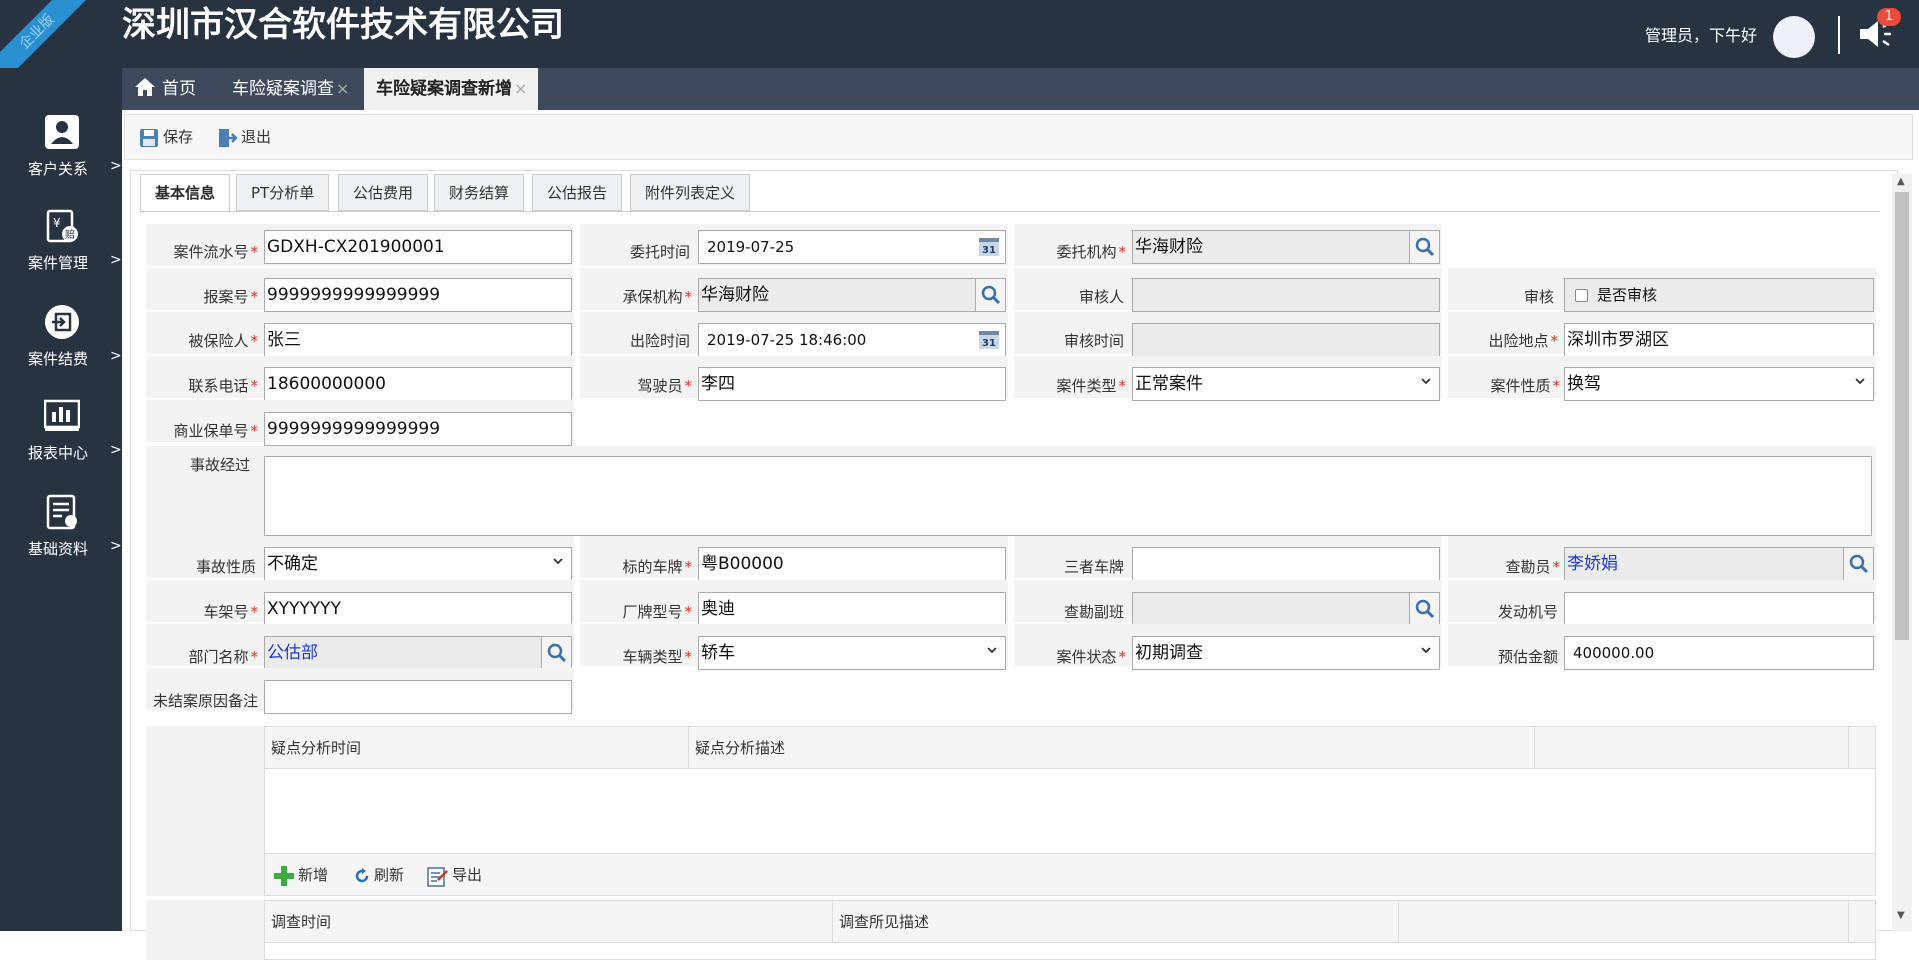 The width and height of the screenshot is (1919, 960). Describe the element at coordinates (1581, 295) in the screenshot. I see `checkbox` at that location.